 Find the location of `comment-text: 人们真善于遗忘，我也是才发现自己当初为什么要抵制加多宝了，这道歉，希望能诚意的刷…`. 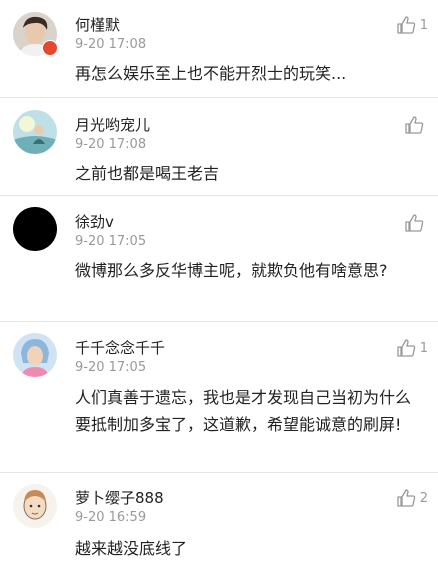

comment-text: 人们真善于遗忘，我也是才发现自己当初为什么要抵制加多宝了，这道歉，希望能诚意的刷… is located at coordinates (243, 411).